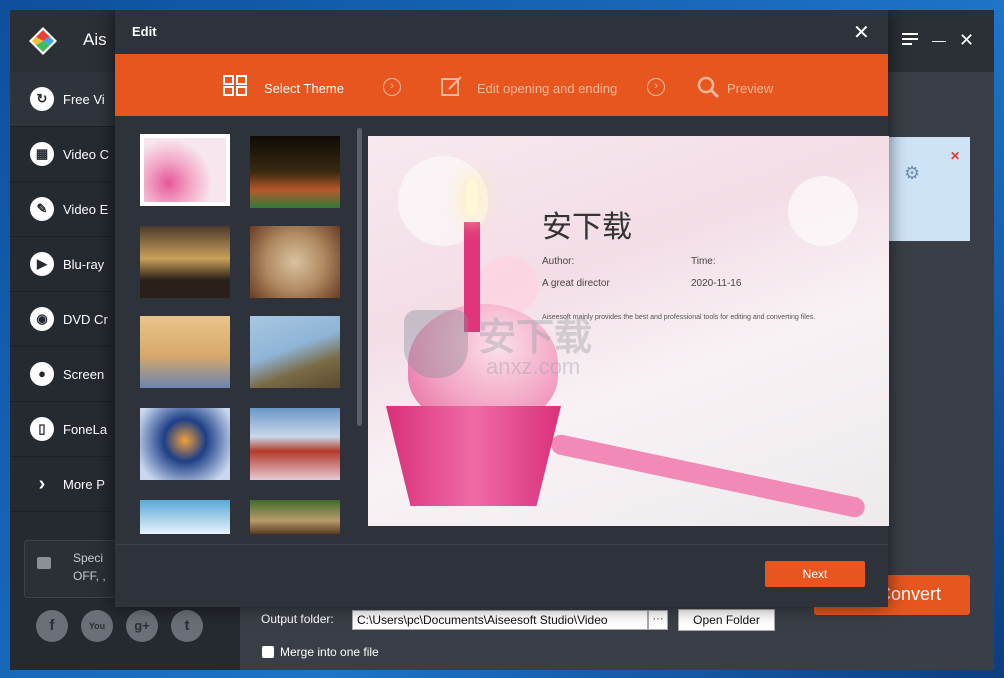 Image resolution: width=1004 pixels, height=678 pixels. What do you see at coordinates (86, 209) in the screenshot?
I see `sidebar-item-label: Video E` at bounding box center [86, 209].